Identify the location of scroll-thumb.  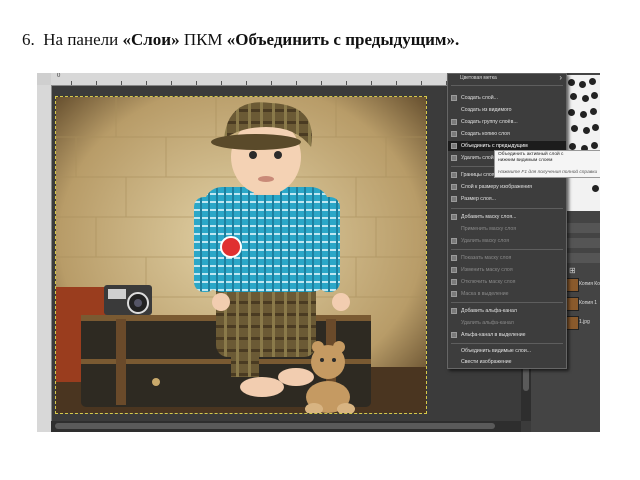
(275, 426).